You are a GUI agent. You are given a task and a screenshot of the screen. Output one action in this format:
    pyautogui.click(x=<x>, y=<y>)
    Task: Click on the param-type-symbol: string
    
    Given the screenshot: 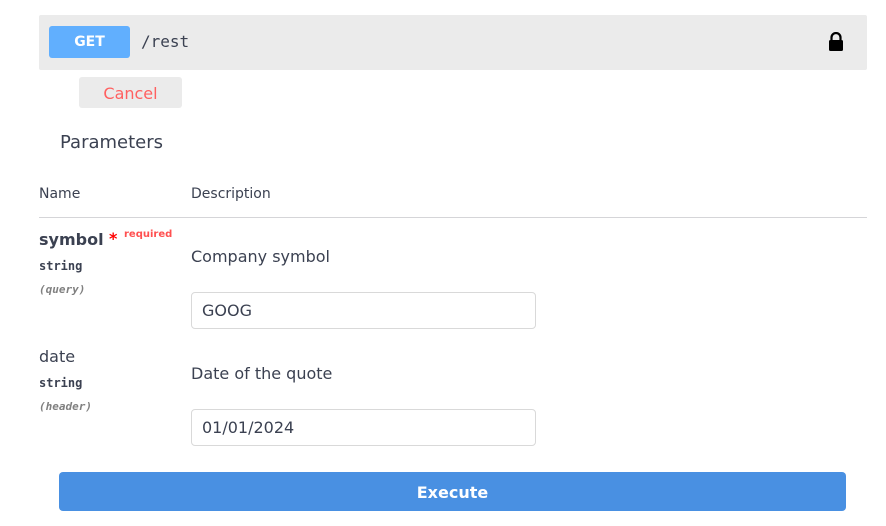 What is the action you would take?
    pyautogui.click(x=61, y=266)
    